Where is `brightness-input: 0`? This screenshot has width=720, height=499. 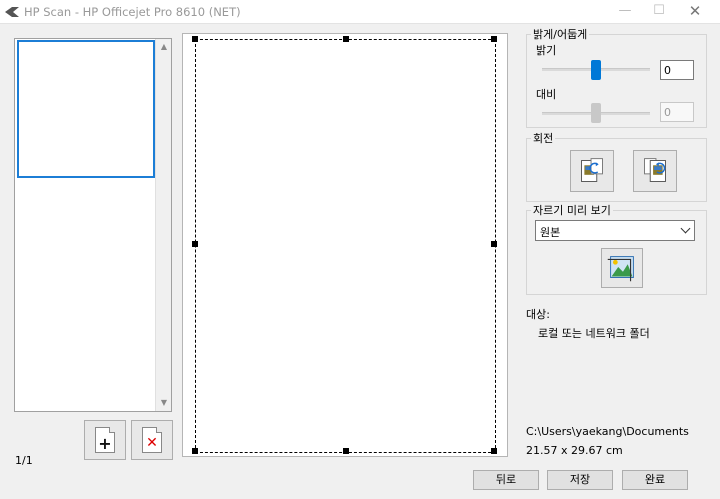
brightness-input: 0 is located at coordinates (677, 70).